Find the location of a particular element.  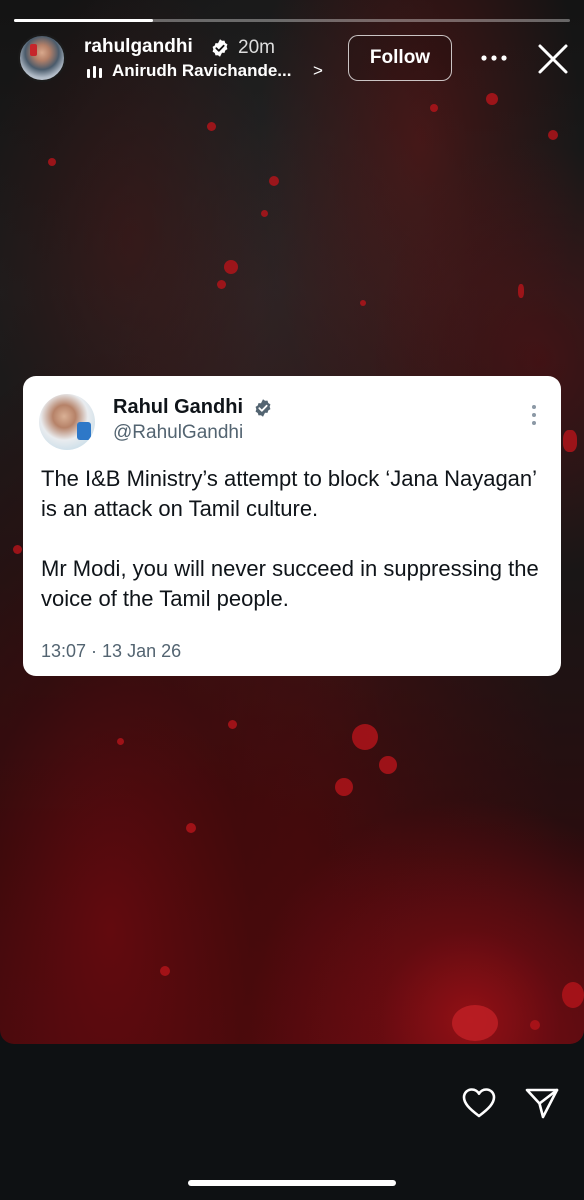

tweet-author-name: Rahul Gandhi is located at coordinates (178, 407).